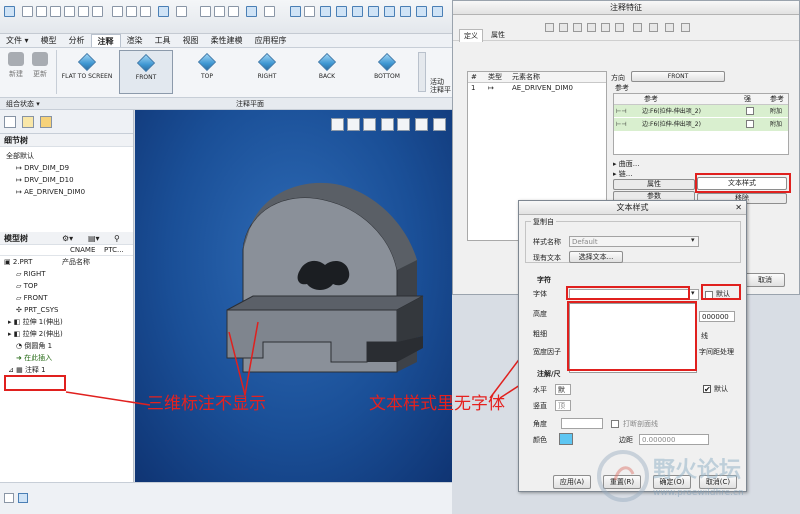  Describe the element at coordinates (717, 316) in the screenshot. I see `height-field: 000000` at that location.